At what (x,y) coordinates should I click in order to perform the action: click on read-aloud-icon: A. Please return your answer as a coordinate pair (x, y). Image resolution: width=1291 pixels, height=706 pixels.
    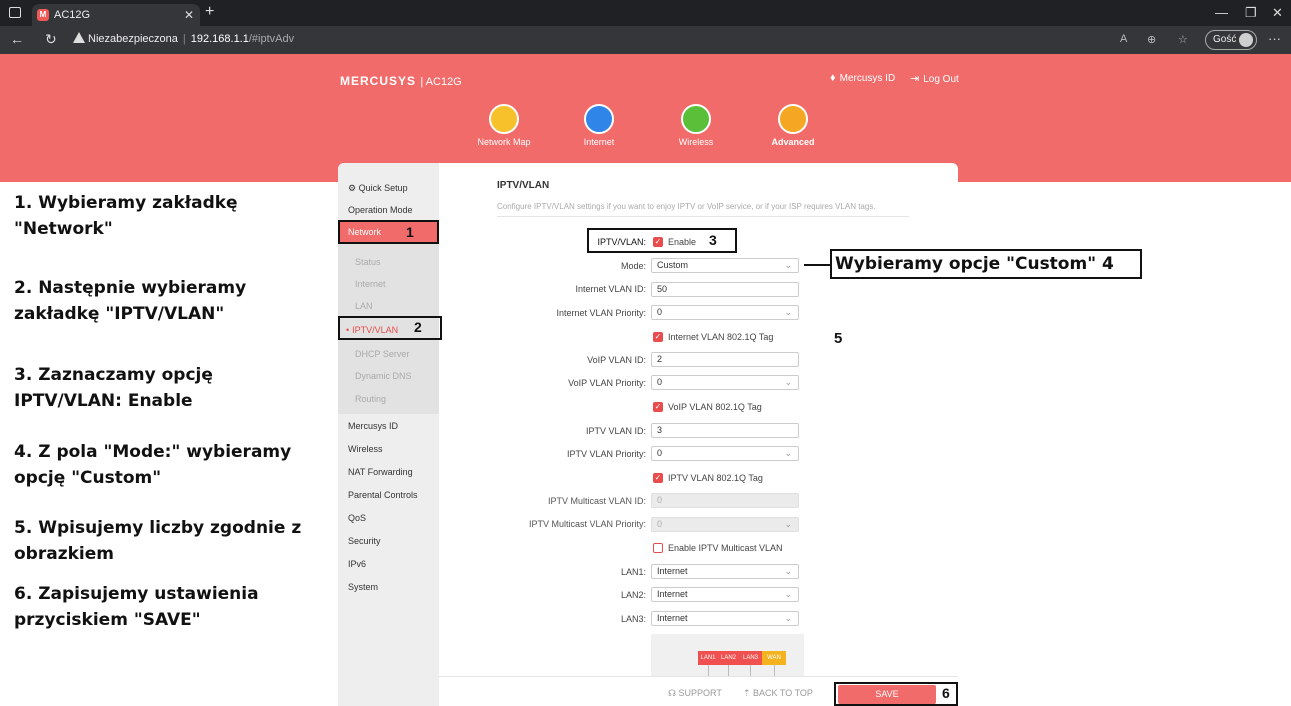
    Looking at the image, I should click on (1123, 39).